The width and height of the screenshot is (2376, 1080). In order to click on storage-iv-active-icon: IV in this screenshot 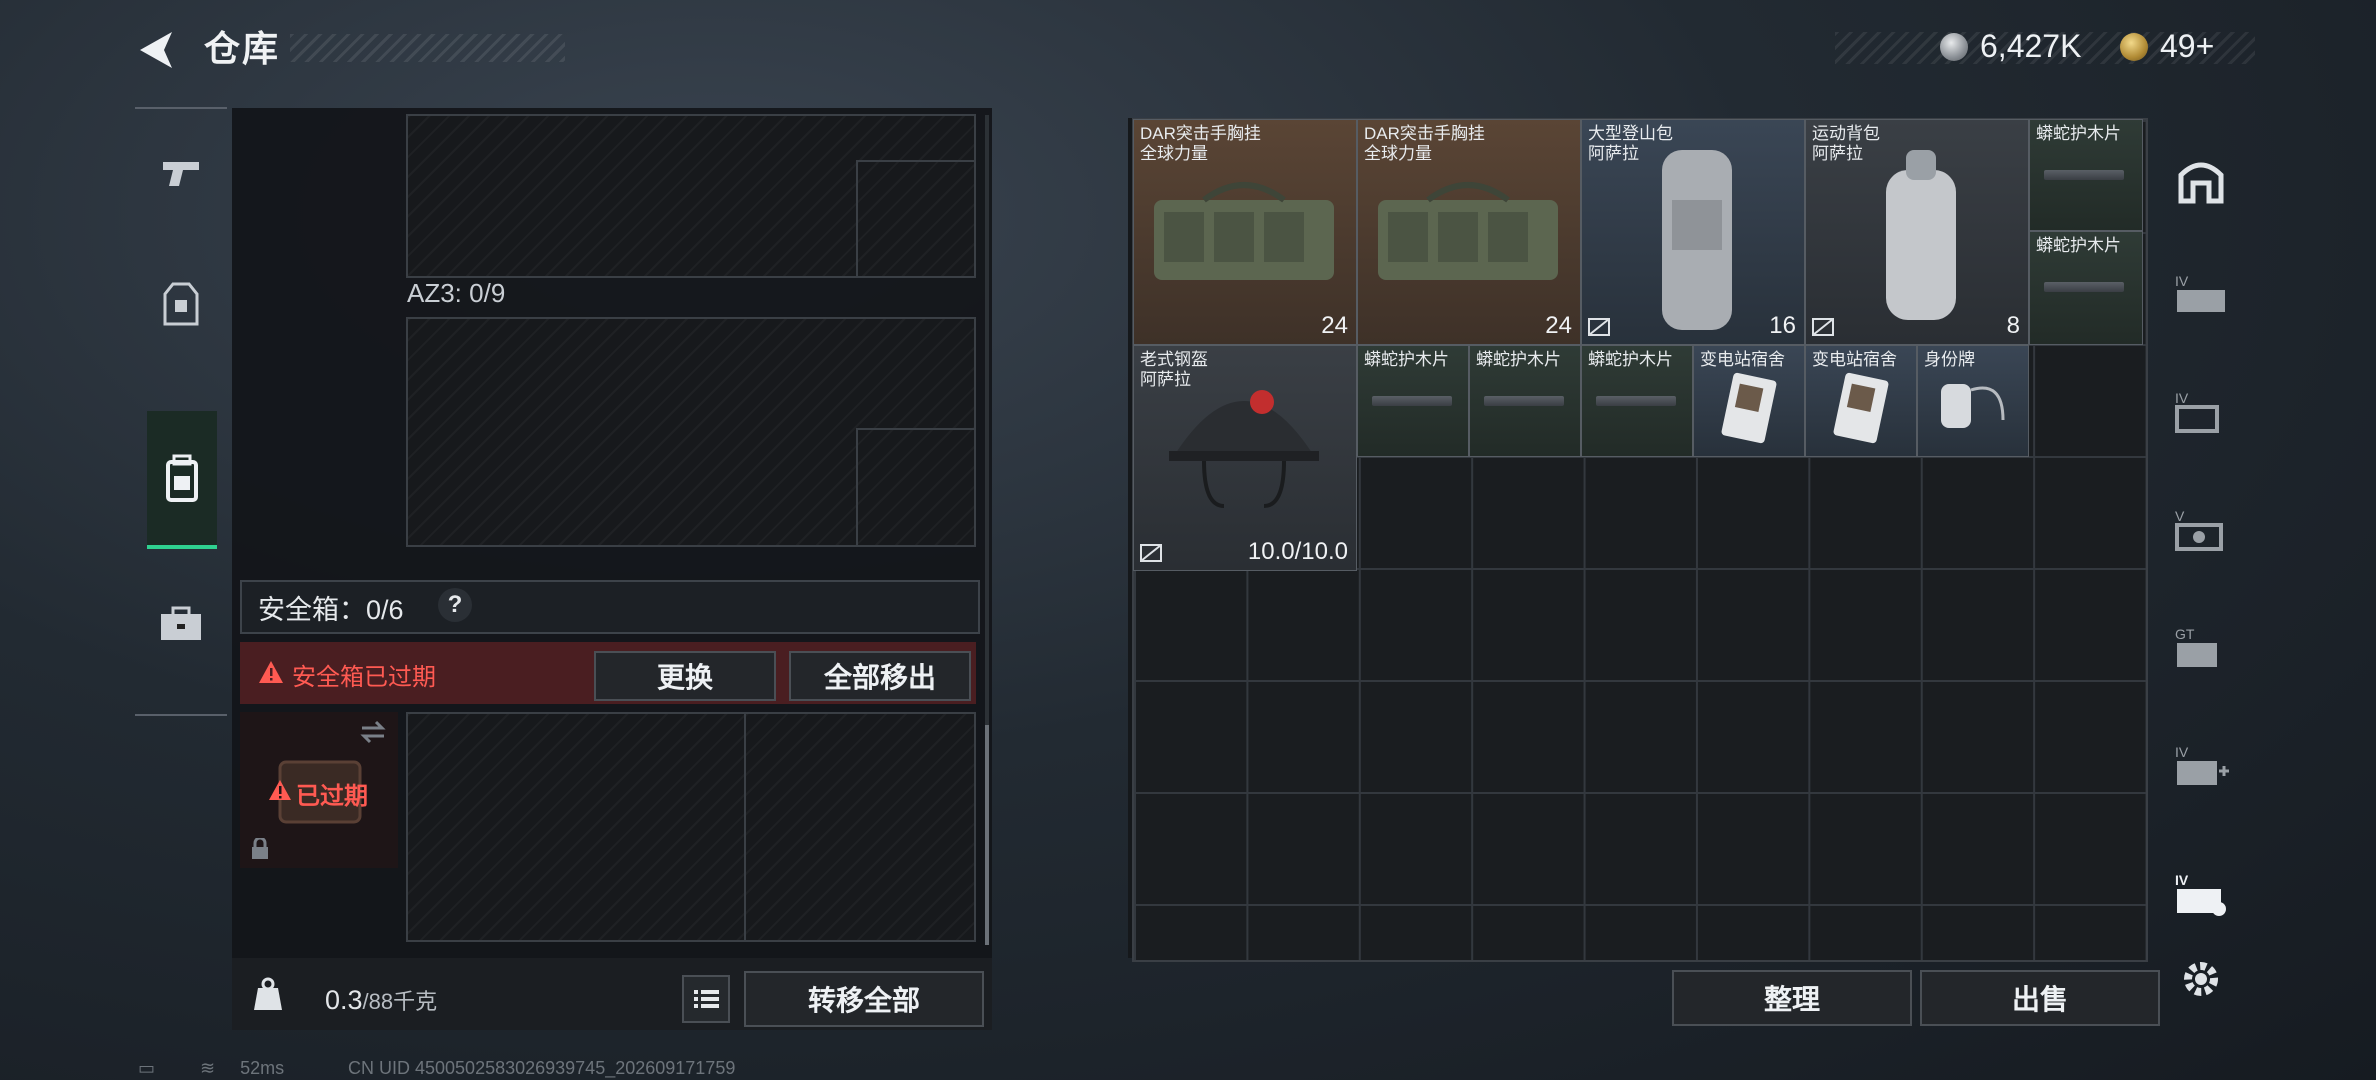, I will do `click(2200, 894)`.